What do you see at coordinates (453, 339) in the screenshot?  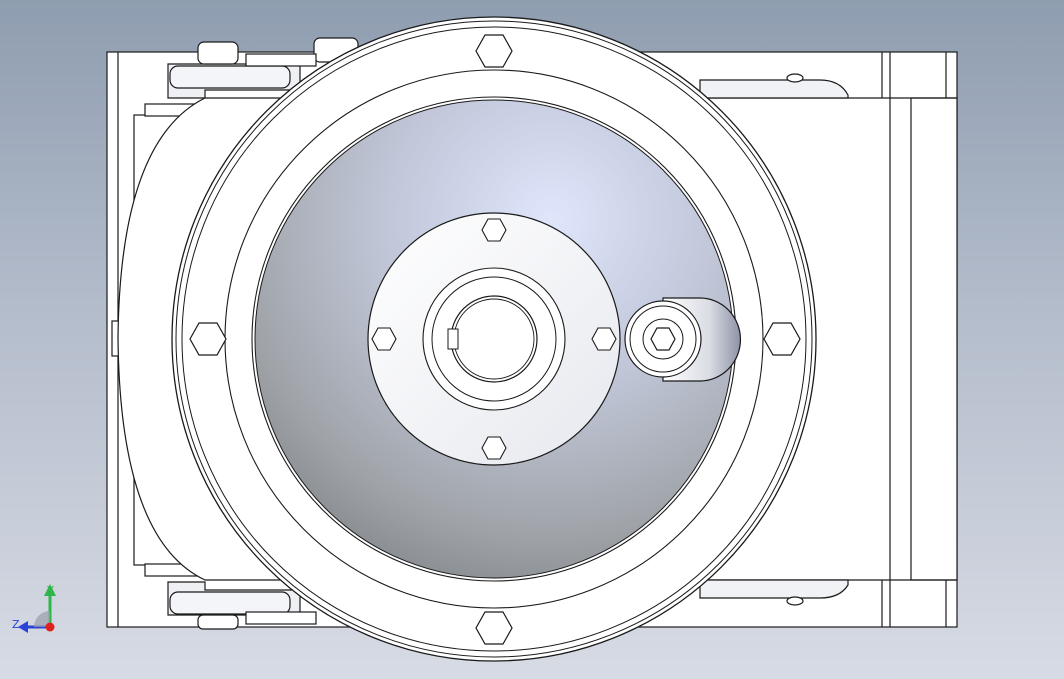 I see `keyway` at bounding box center [453, 339].